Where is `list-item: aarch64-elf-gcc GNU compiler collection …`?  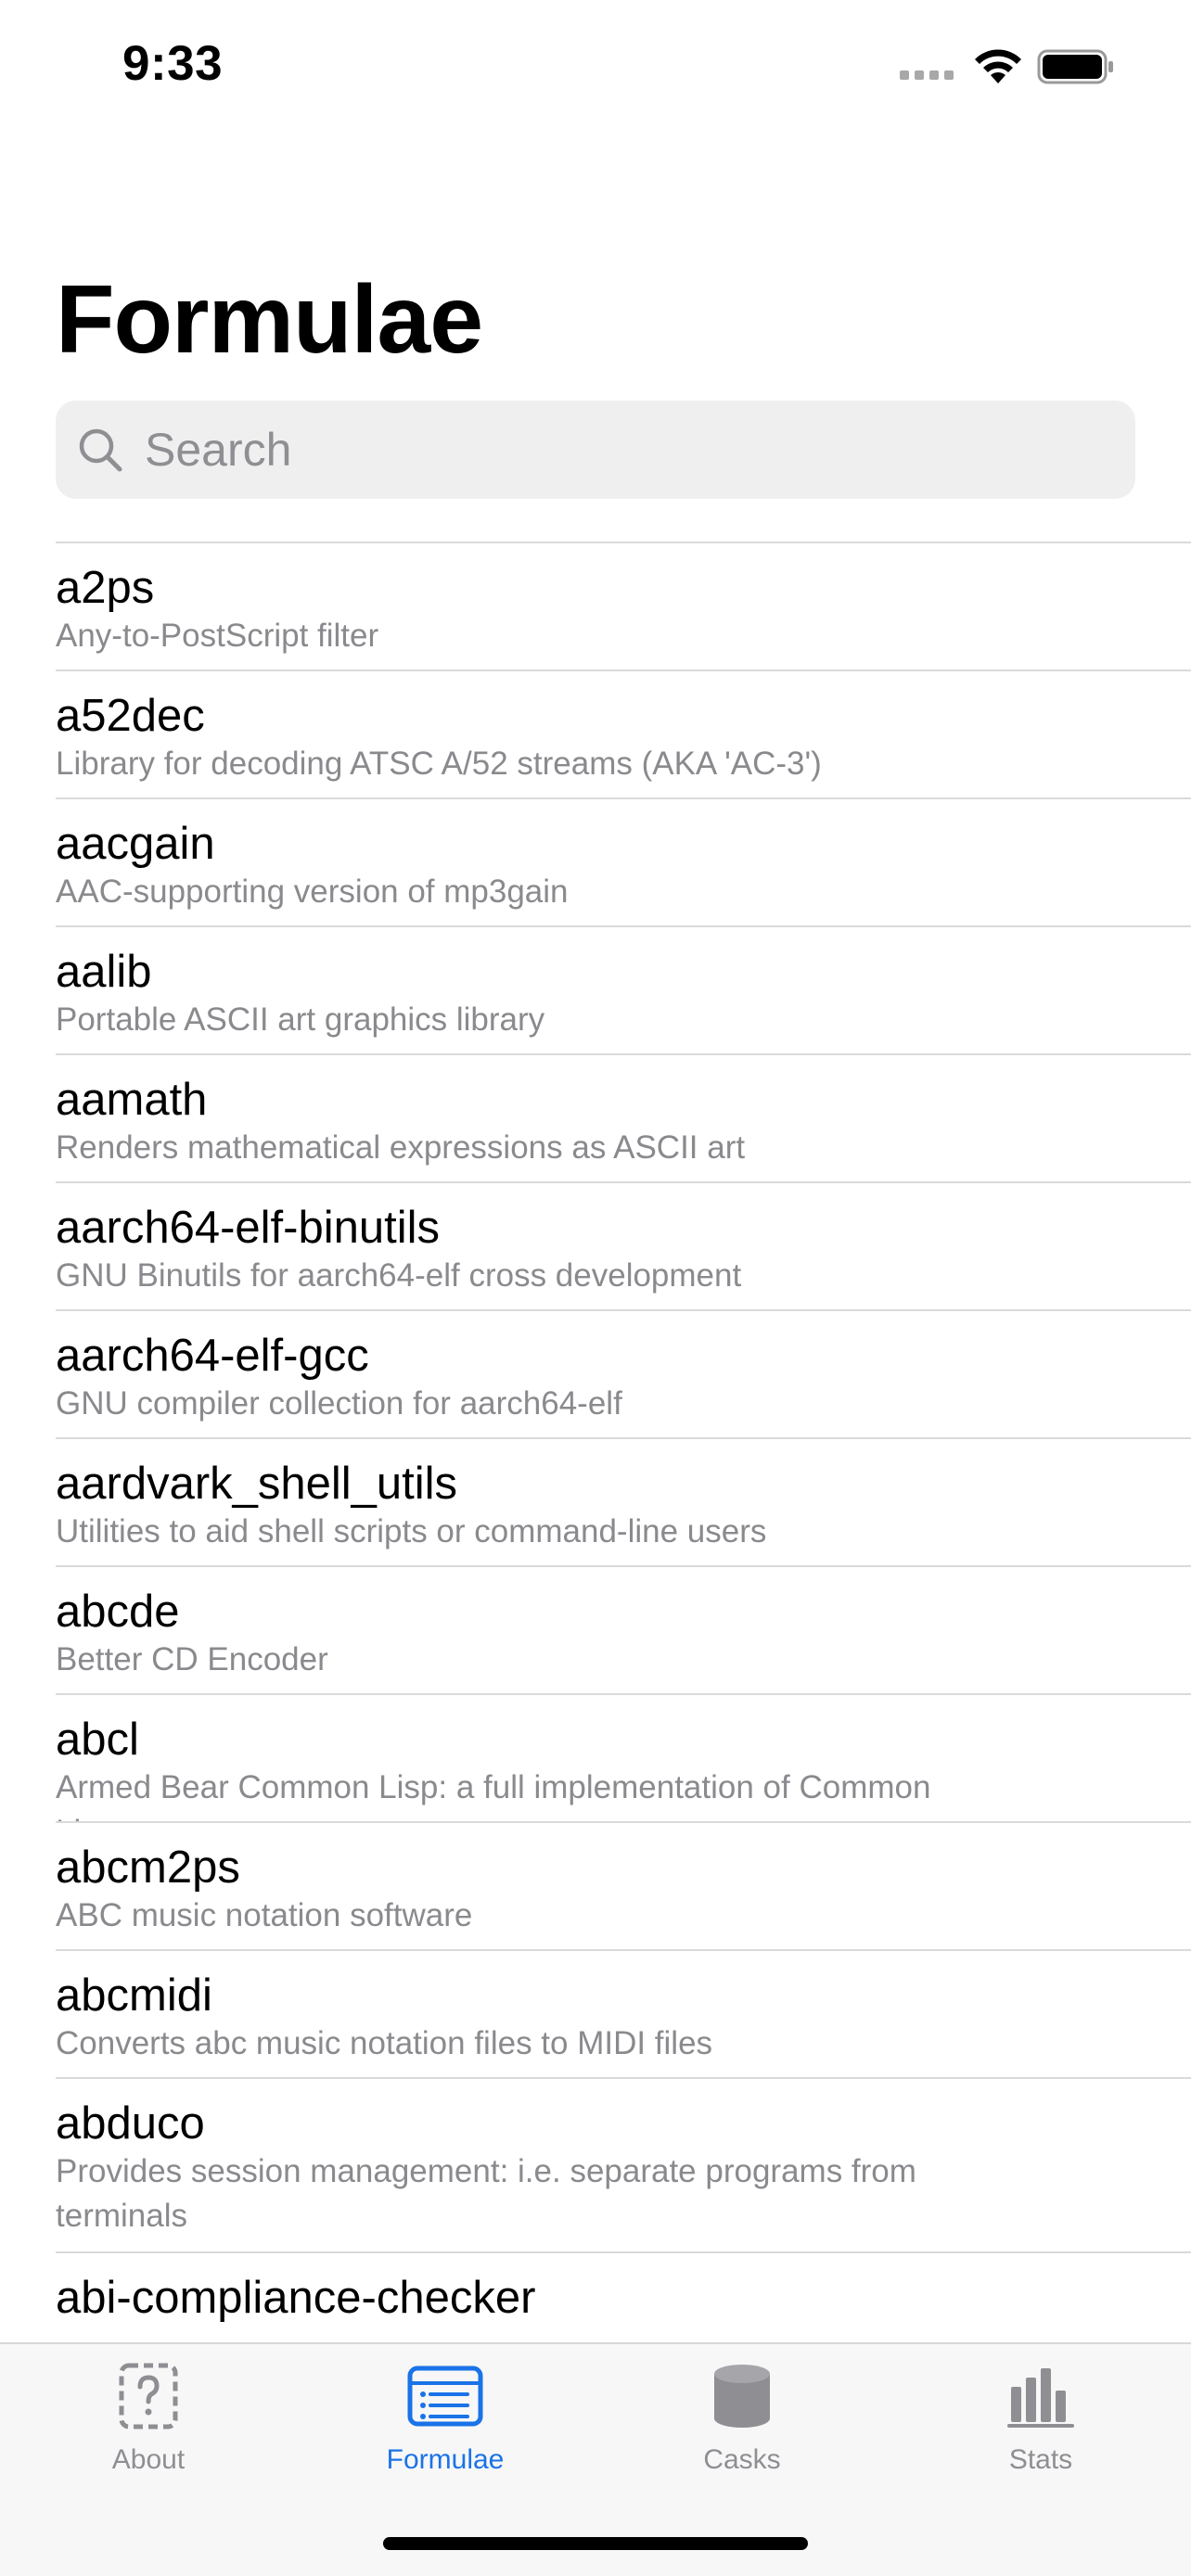 list-item: aarch64-elf-gcc GNU compiler collection … is located at coordinates (623, 1373).